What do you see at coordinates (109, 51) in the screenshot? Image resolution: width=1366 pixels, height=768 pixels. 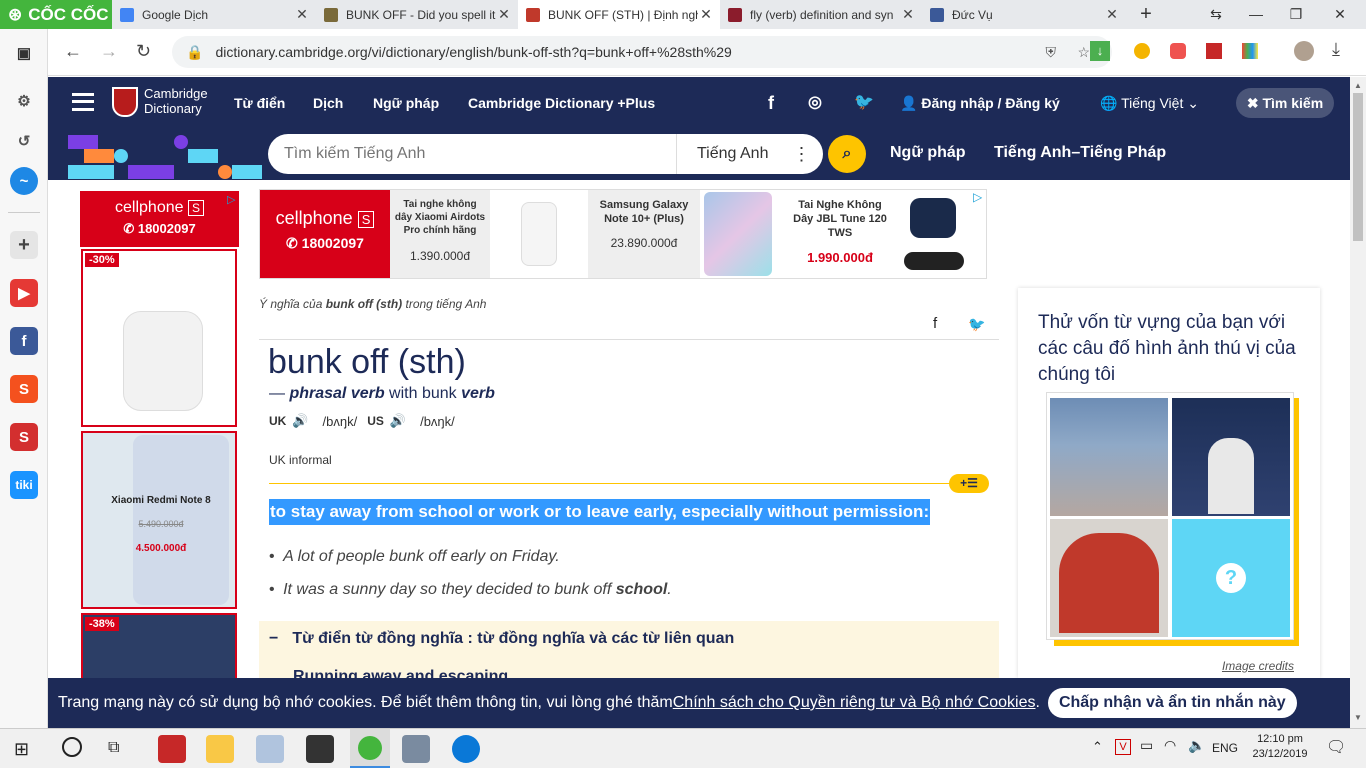 I see `forward-icon: →` at bounding box center [109, 51].